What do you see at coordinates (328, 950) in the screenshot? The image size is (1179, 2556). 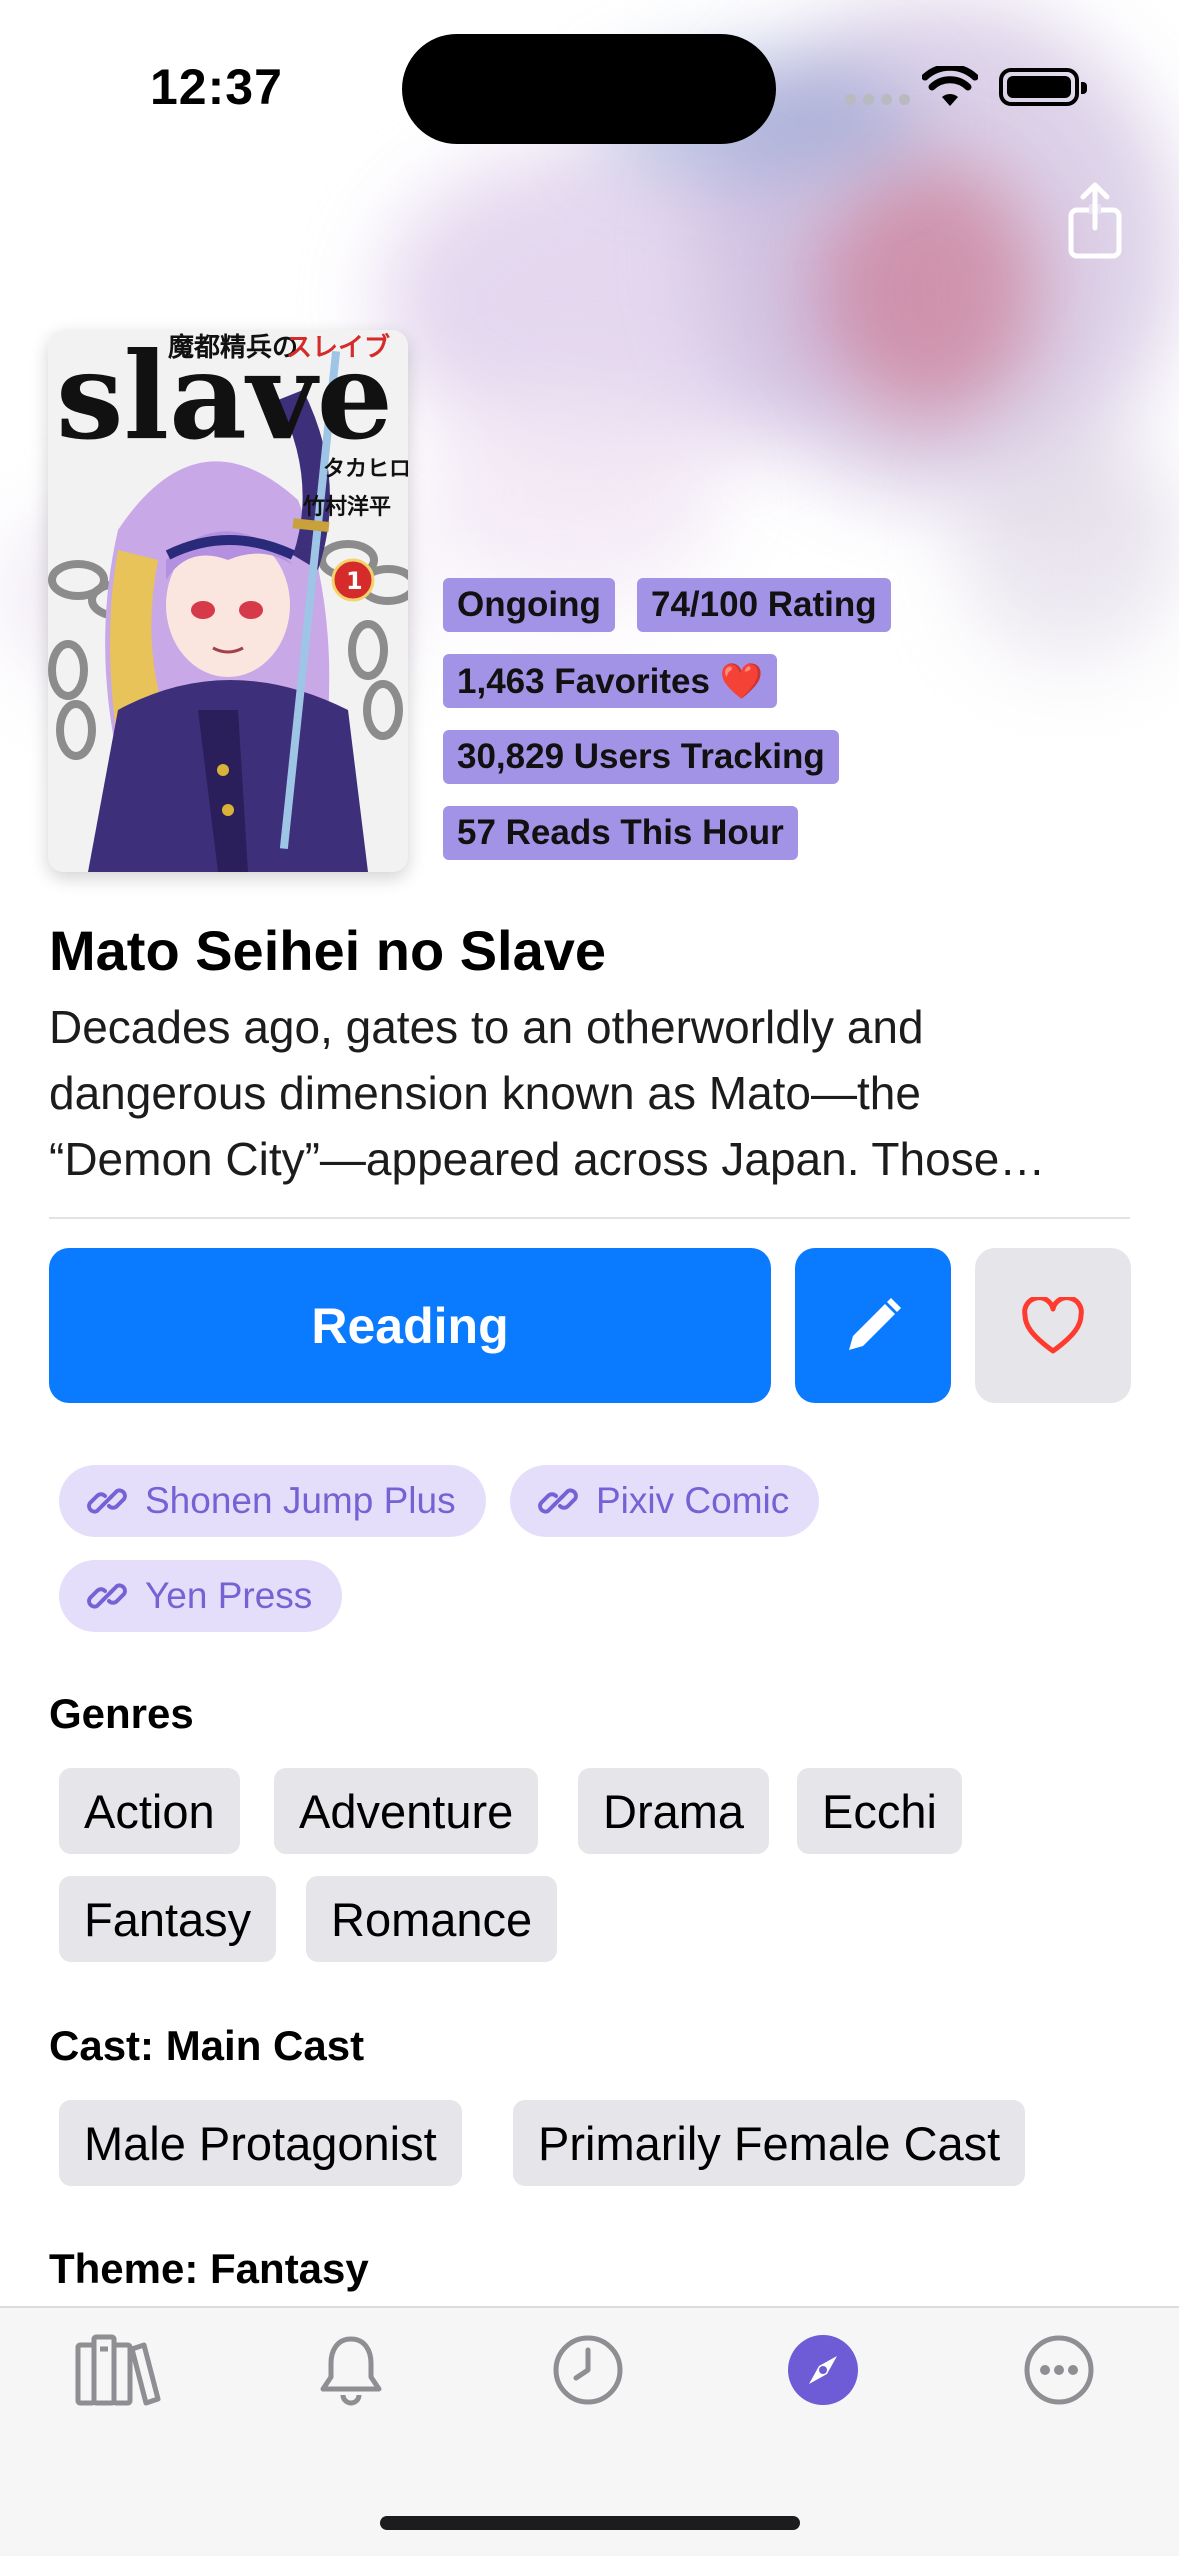 I see `manga-title: Mato Seihei no Slave` at bounding box center [328, 950].